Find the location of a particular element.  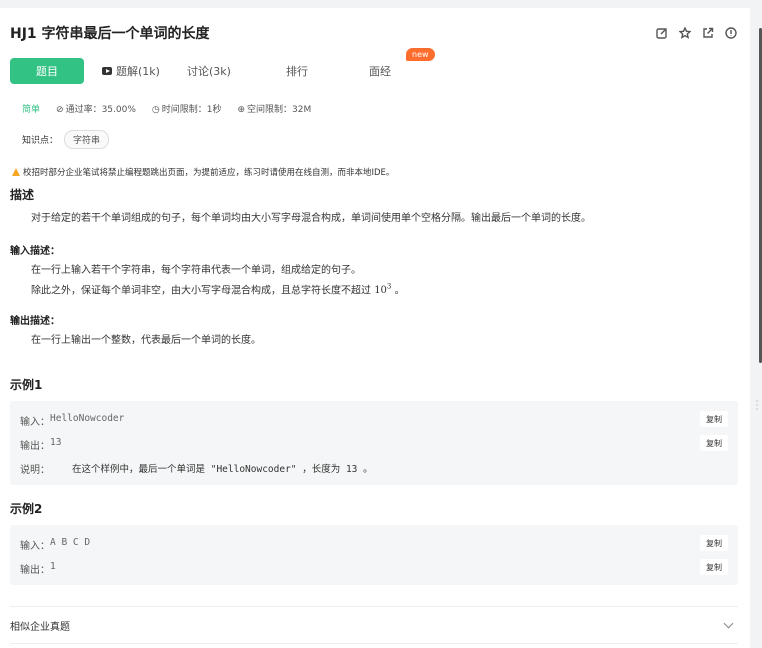

tab-interview-label: 面经 is located at coordinates (380, 71).